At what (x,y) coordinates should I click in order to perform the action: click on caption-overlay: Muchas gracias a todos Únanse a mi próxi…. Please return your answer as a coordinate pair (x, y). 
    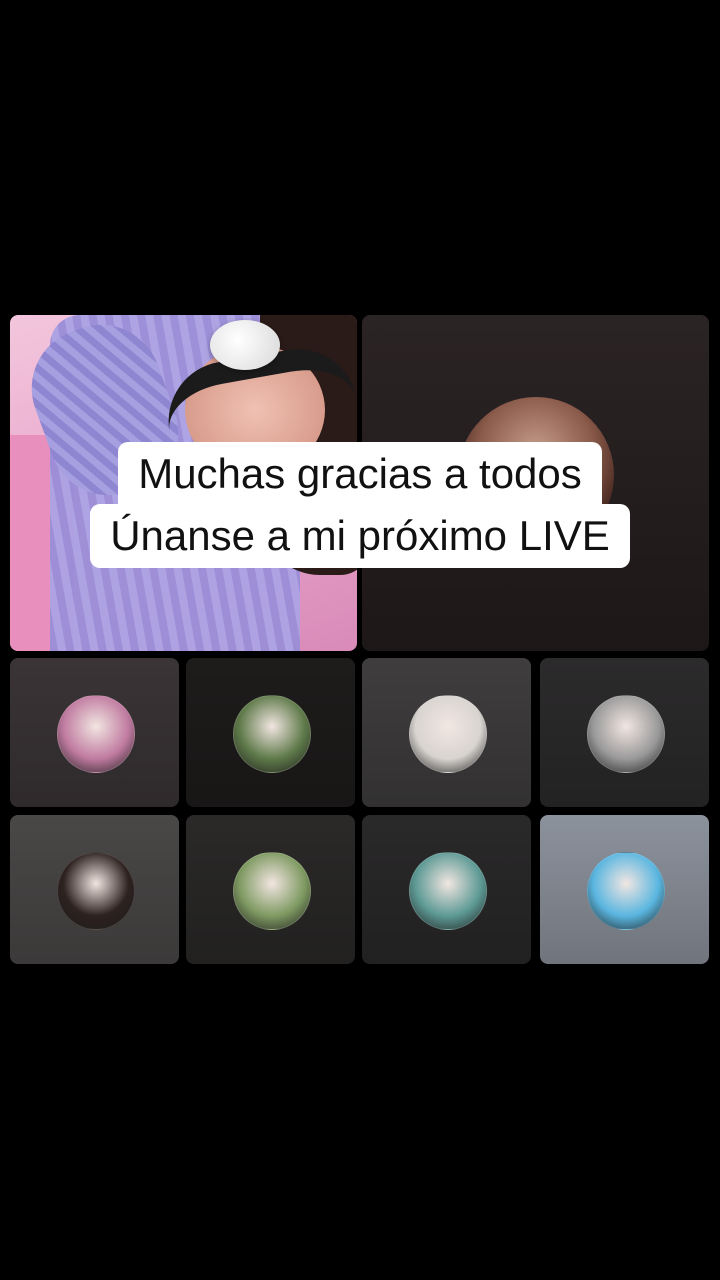
    Looking at the image, I should click on (360, 505).